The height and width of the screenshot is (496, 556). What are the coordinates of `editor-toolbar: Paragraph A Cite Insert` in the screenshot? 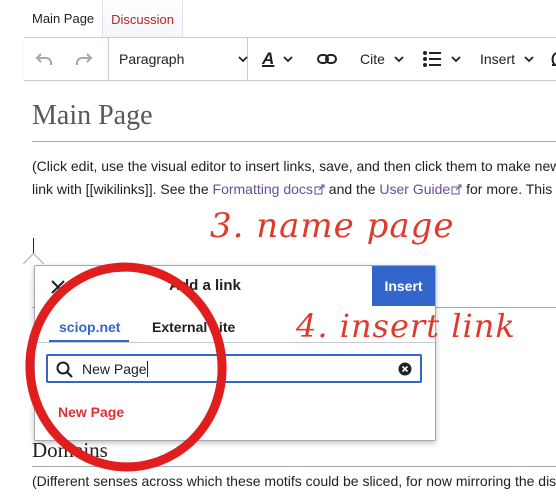 It's located at (290, 59).